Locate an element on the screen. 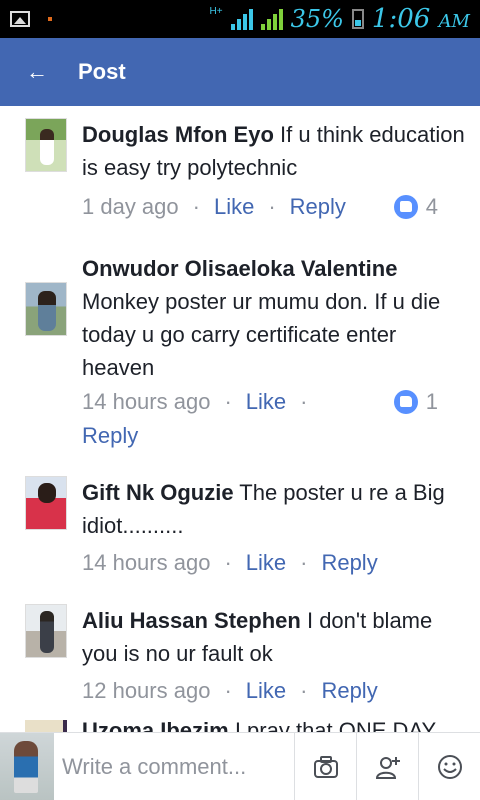  status-bar: H+ 35% 1:06 AM is located at coordinates (240, 19).